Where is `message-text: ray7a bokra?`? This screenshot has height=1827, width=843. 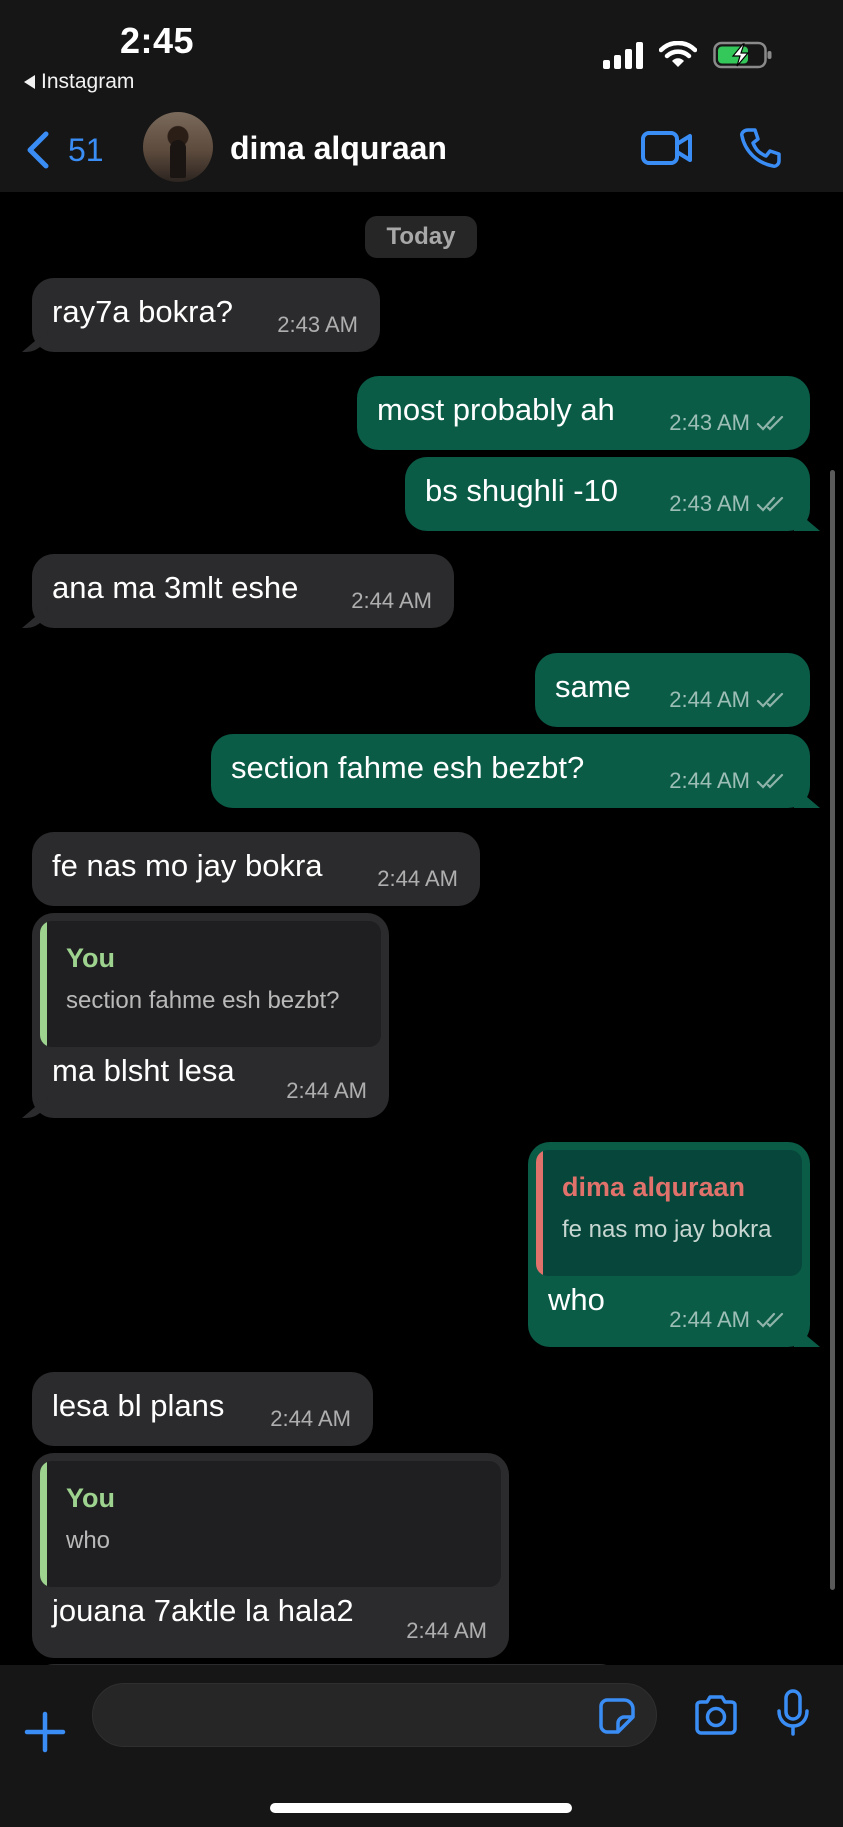
message-text: ray7a bokra? is located at coordinates (142, 311).